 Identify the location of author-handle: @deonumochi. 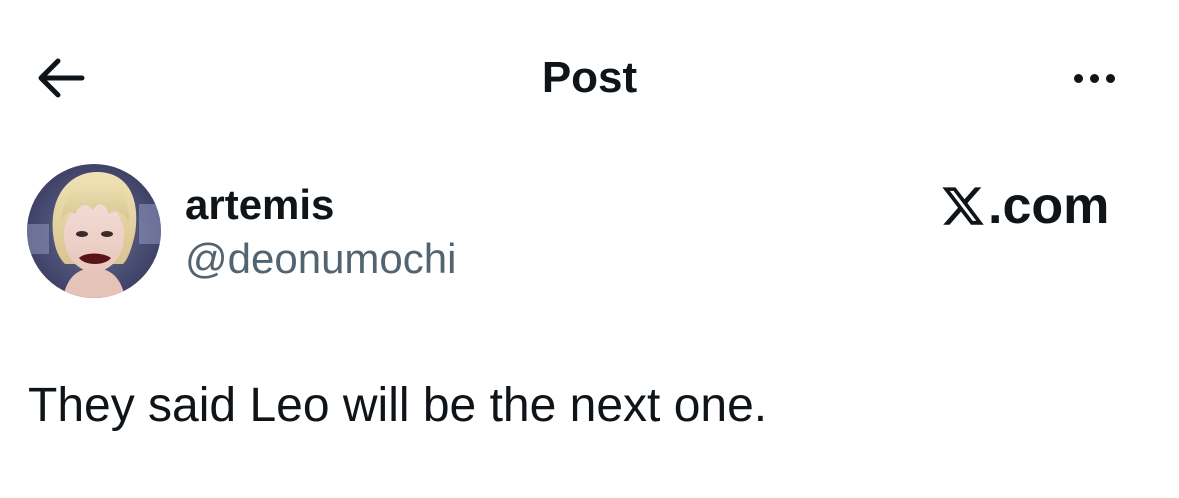
(320, 259).